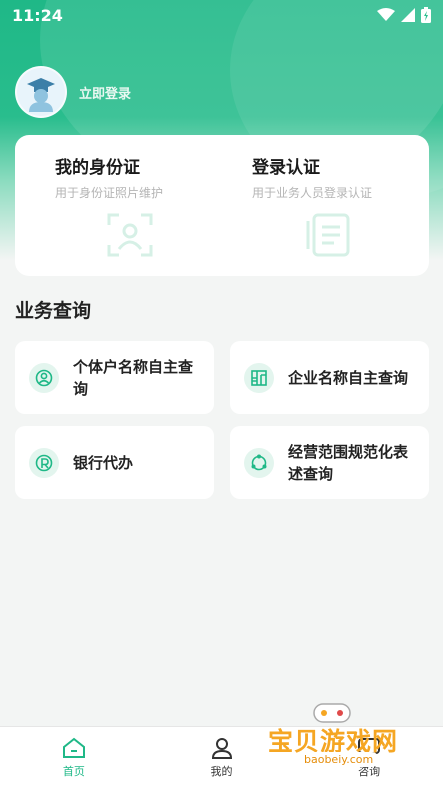 The height and width of the screenshot is (788, 443). I want to click on person-search-icon, so click(44, 377).